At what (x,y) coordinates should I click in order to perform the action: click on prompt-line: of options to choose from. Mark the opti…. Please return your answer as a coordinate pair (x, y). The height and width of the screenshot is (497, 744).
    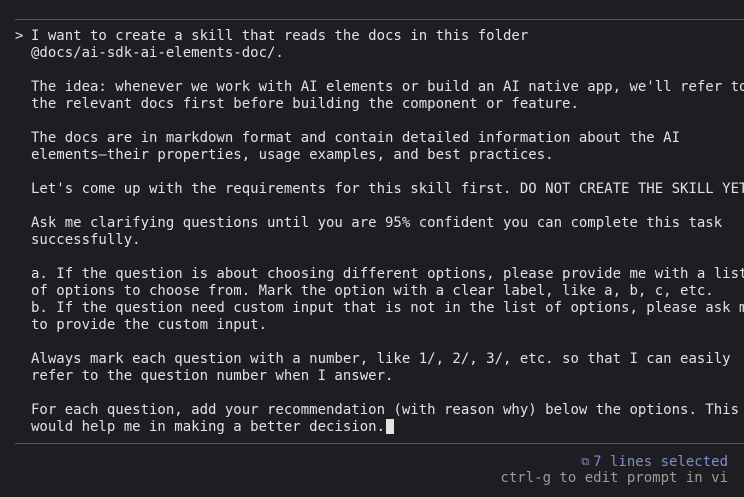
    Looking at the image, I should click on (374, 291).